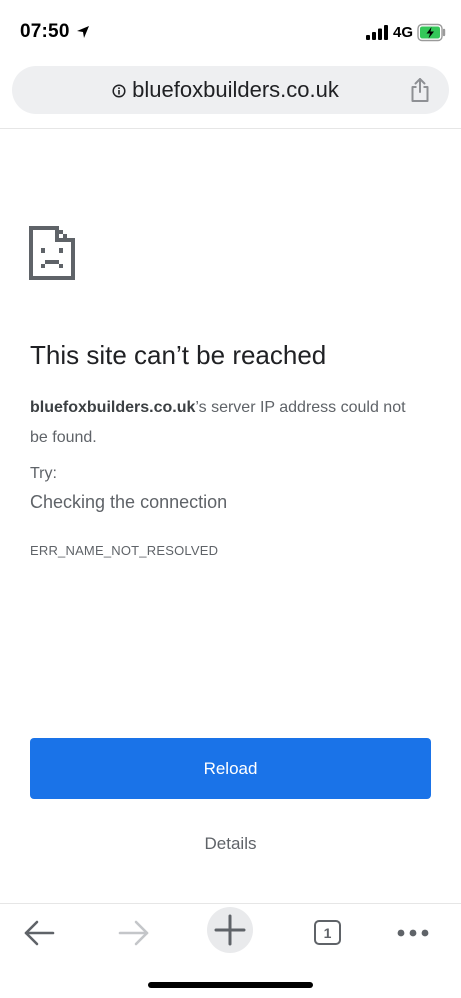  I want to click on url-text: bluefoxbuilders.co.uk, so click(235, 89).